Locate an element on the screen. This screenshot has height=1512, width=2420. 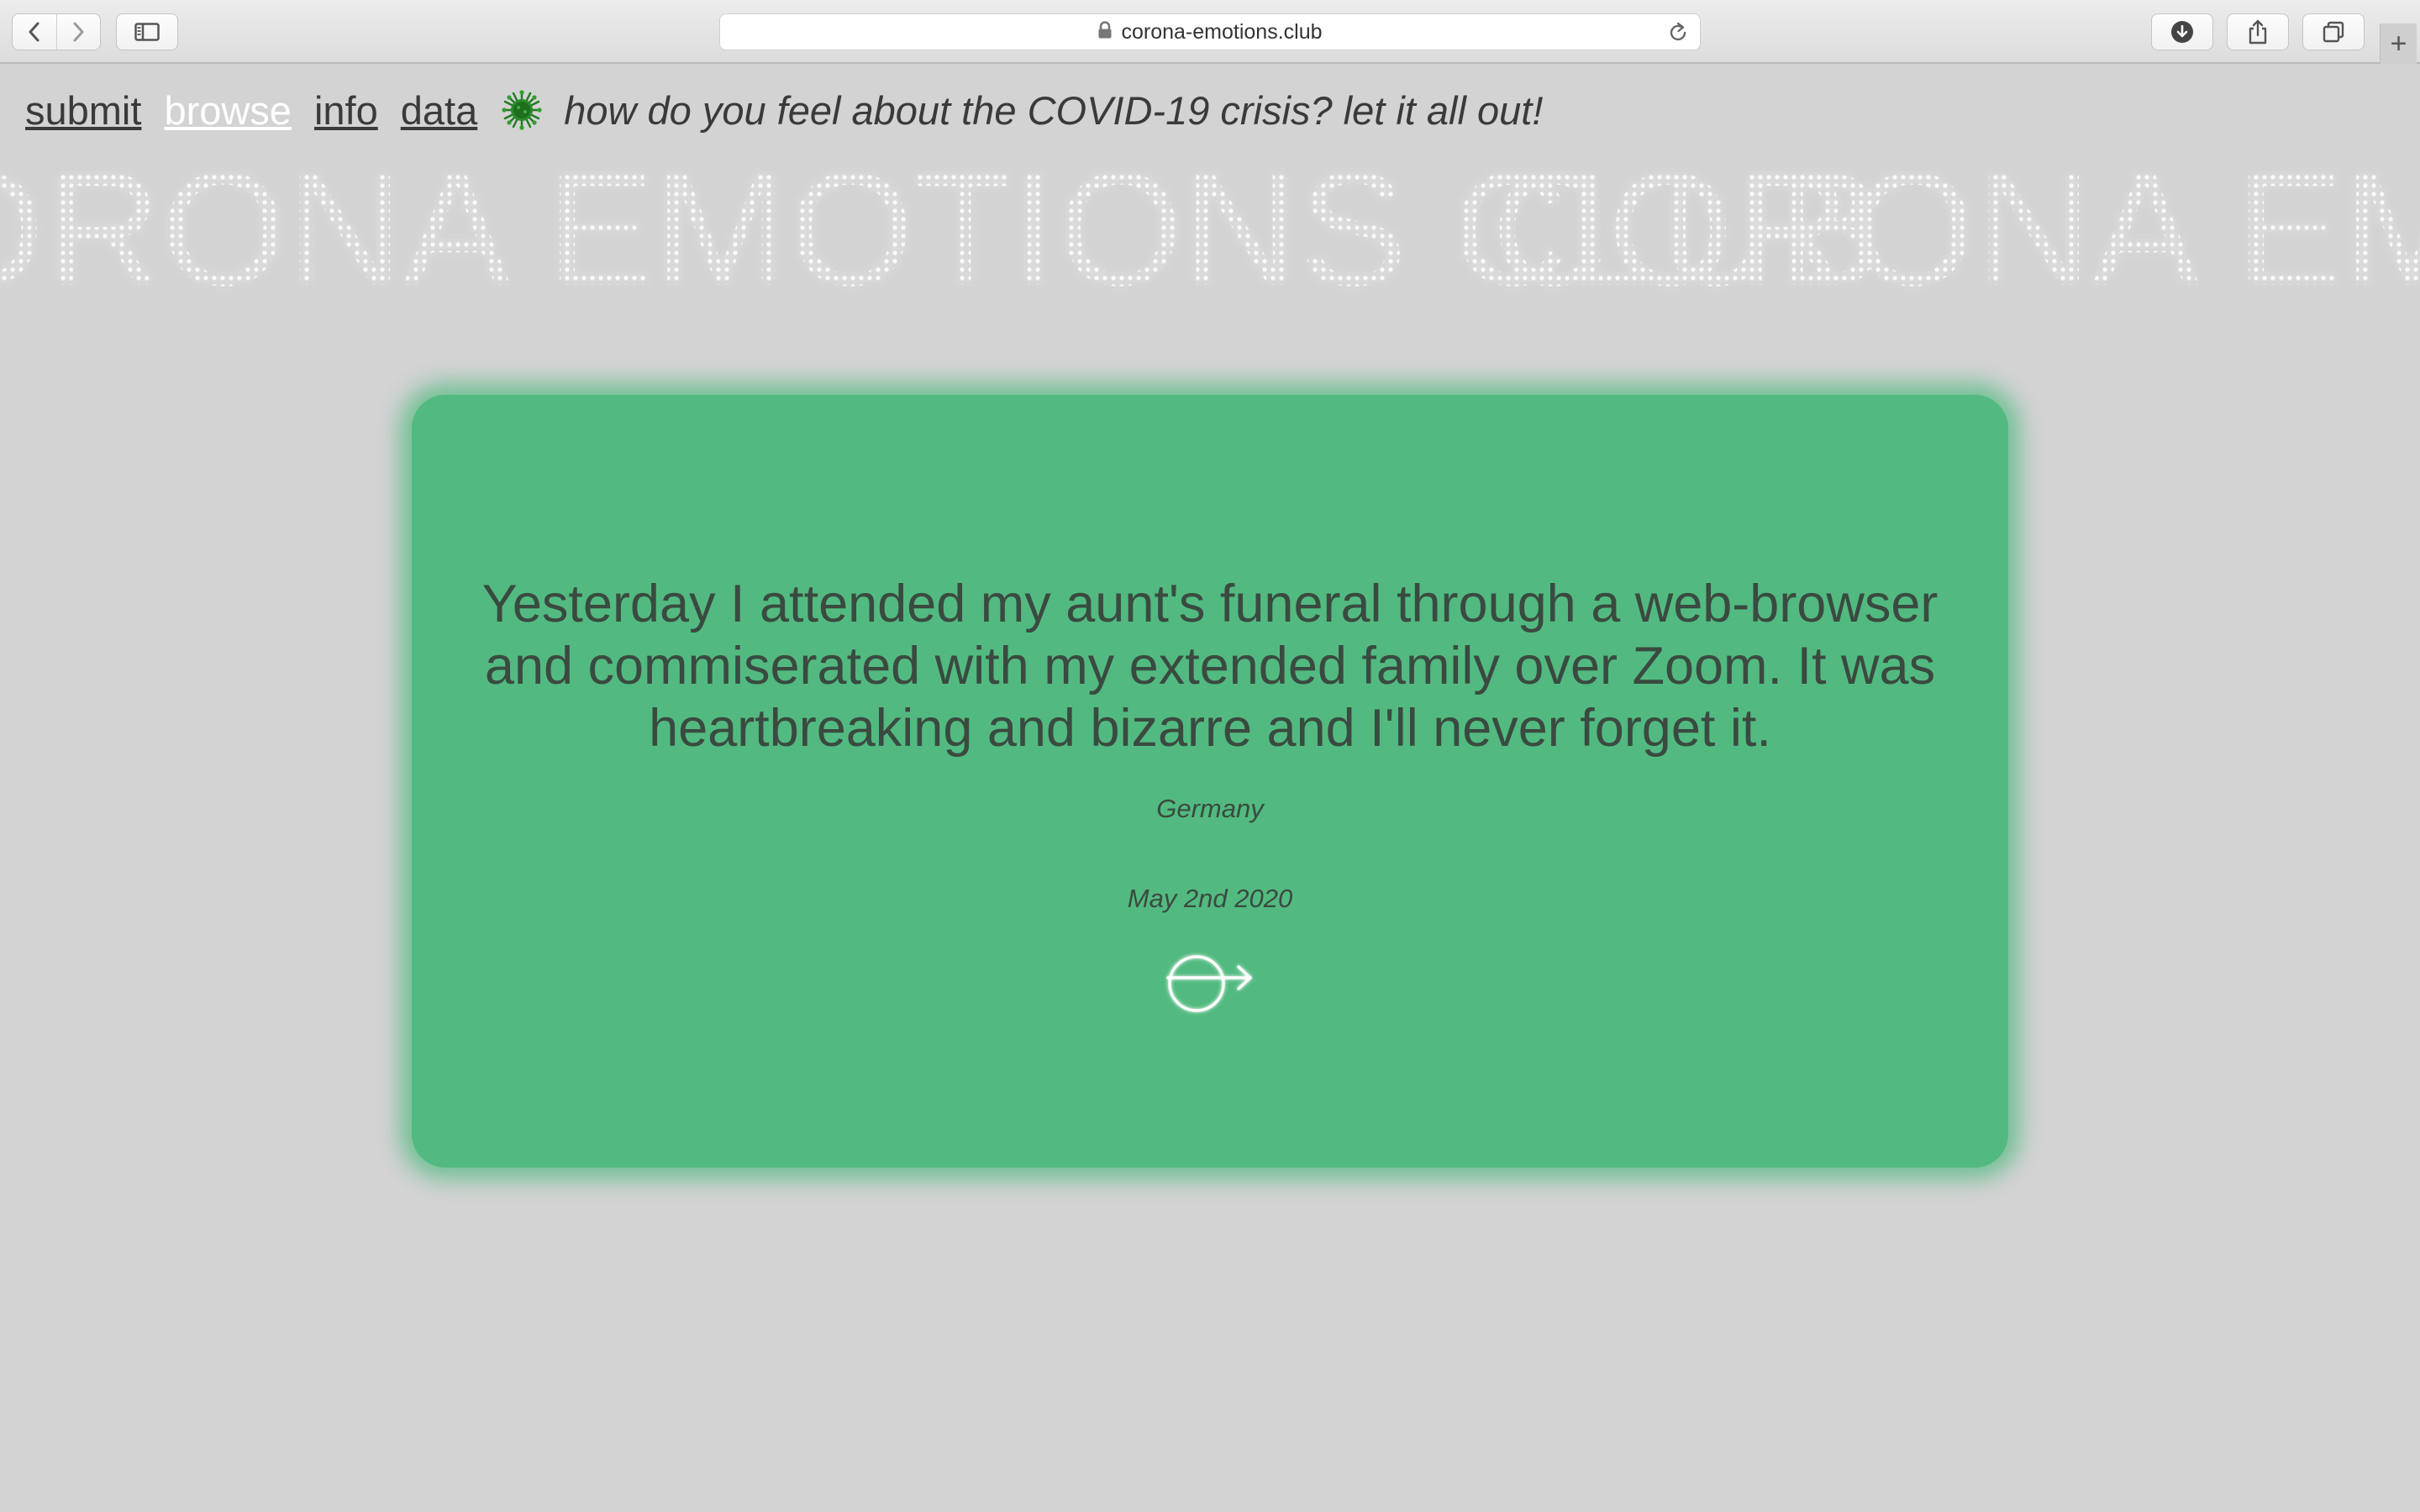
nav-link-data: data is located at coordinates (439, 110).